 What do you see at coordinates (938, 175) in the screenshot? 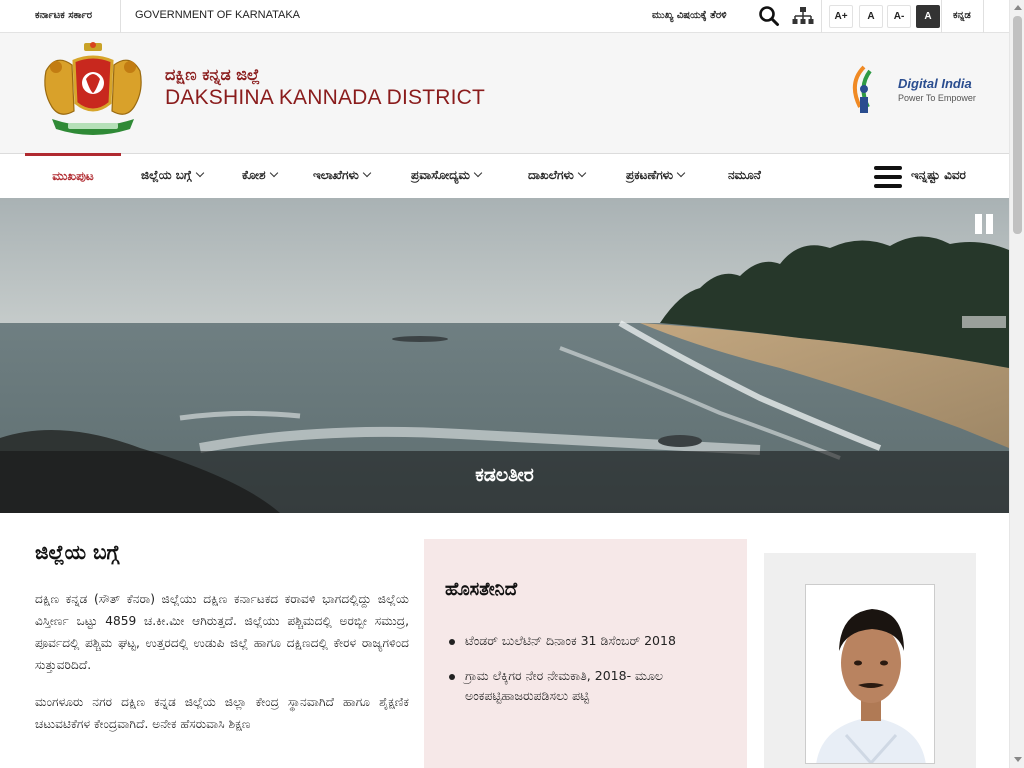
I see `more-details-link: ಇನ್ನಷ್ಟು ವಿವರ` at bounding box center [938, 175].